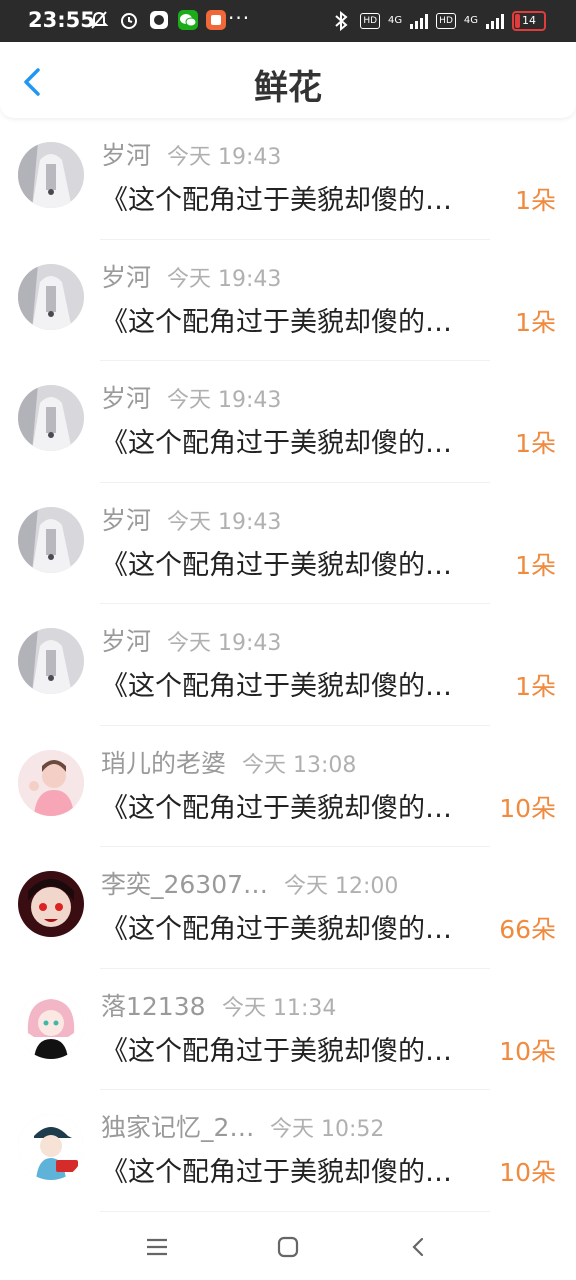 The height and width of the screenshot is (1280, 576). I want to click on battery-icon: 14, so click(529, 21).